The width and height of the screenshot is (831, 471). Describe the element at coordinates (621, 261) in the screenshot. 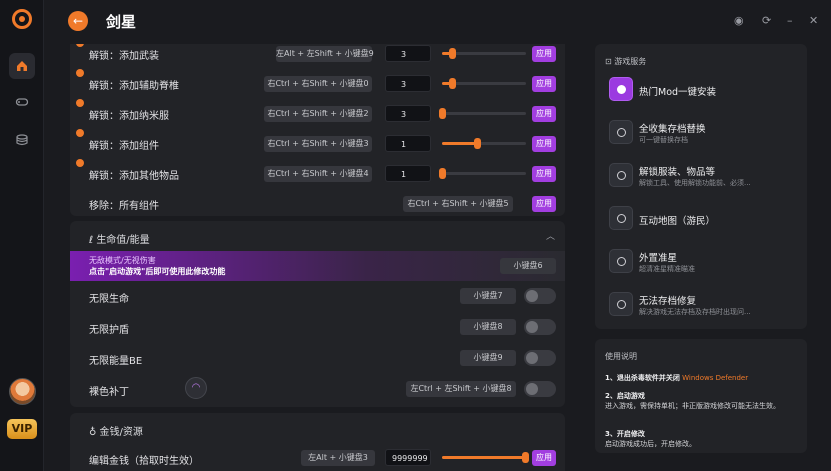

I see `crosshair-icon` at that location.